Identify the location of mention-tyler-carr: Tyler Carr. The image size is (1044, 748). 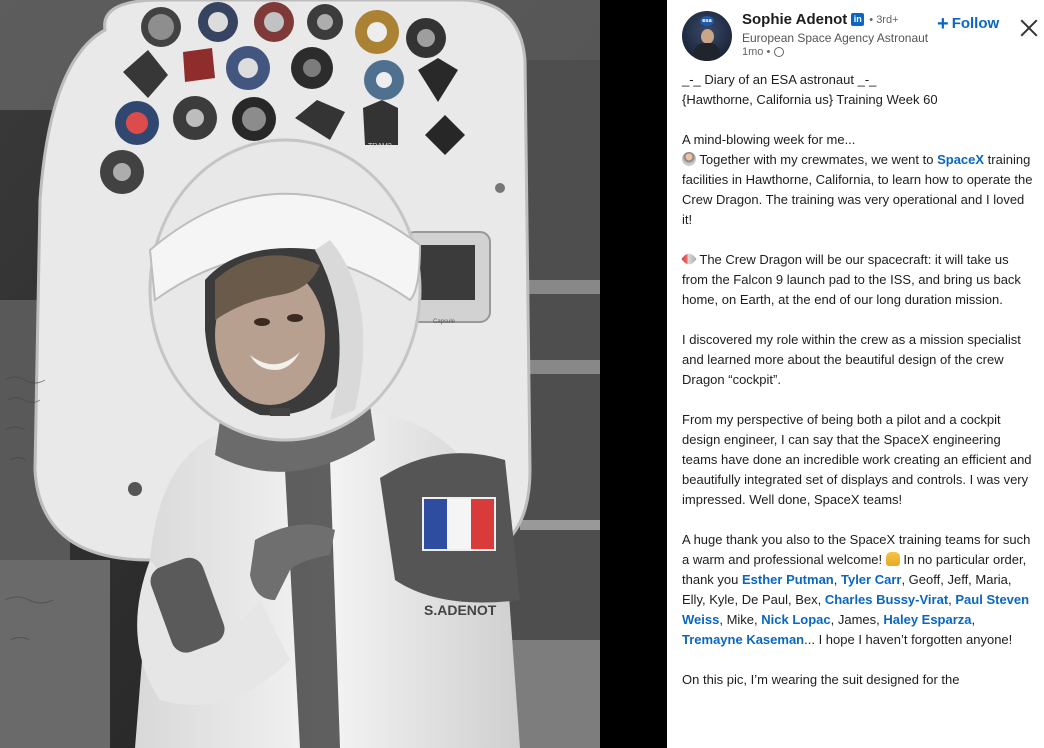
(871, 579).